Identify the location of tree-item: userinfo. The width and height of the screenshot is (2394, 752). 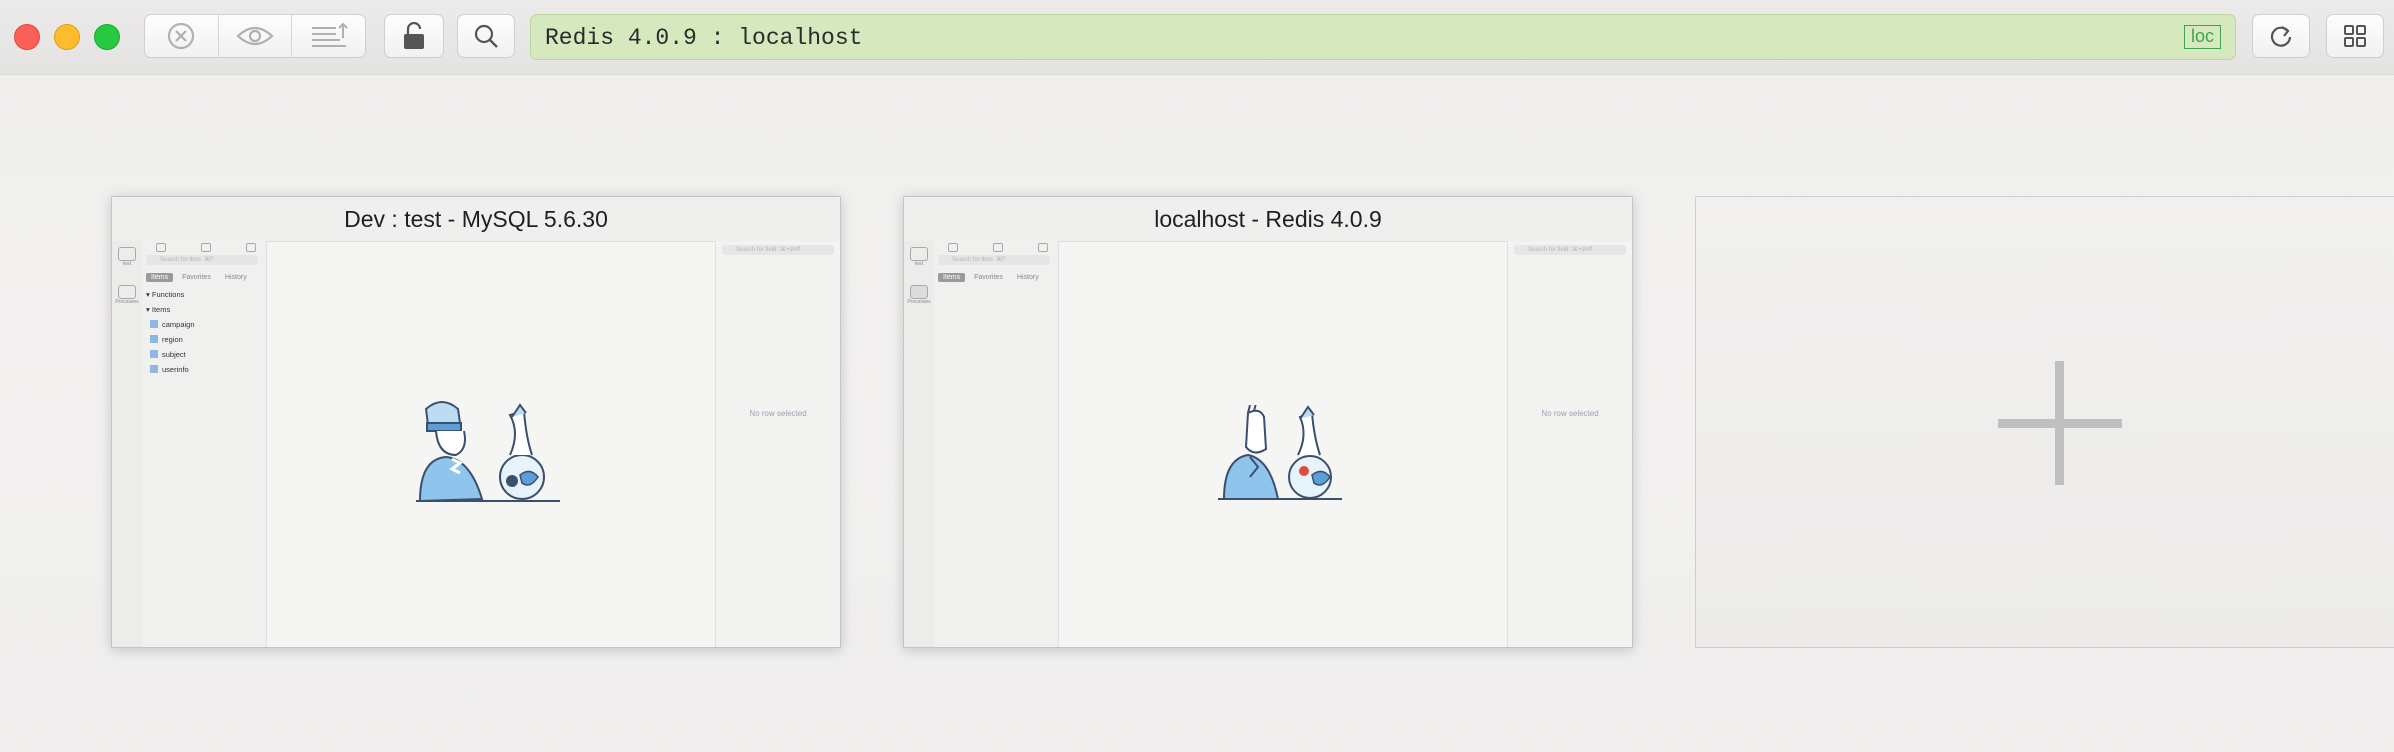
(170, 369).